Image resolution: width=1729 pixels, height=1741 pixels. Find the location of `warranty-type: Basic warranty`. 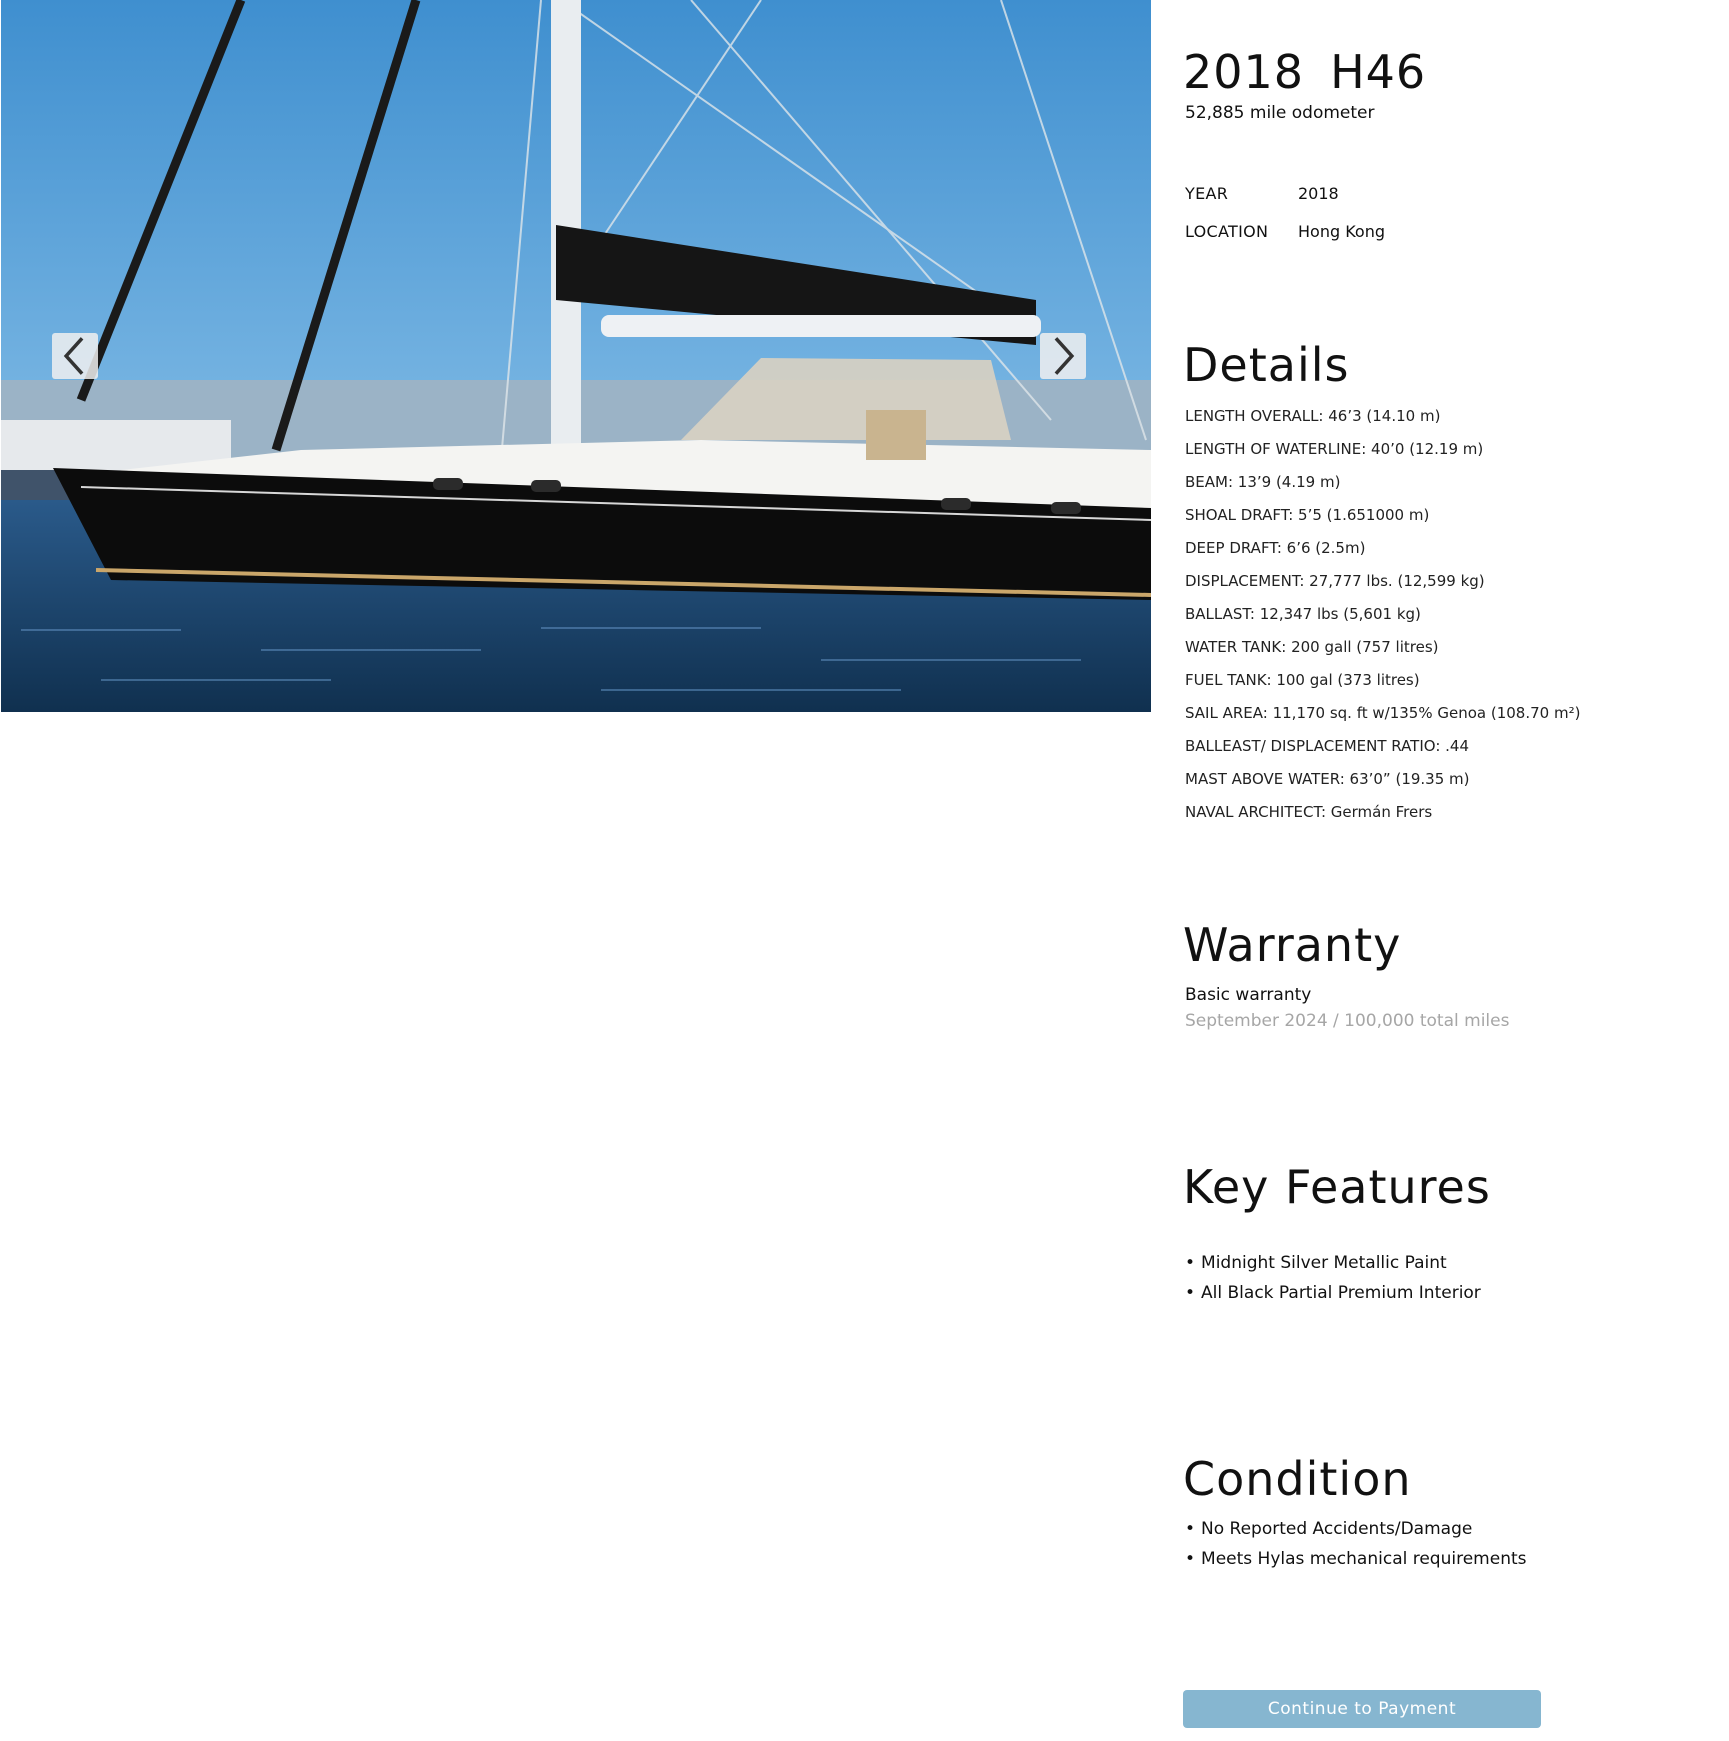

warranty-type: Basic warranty is located at coordinates (1248, 995).